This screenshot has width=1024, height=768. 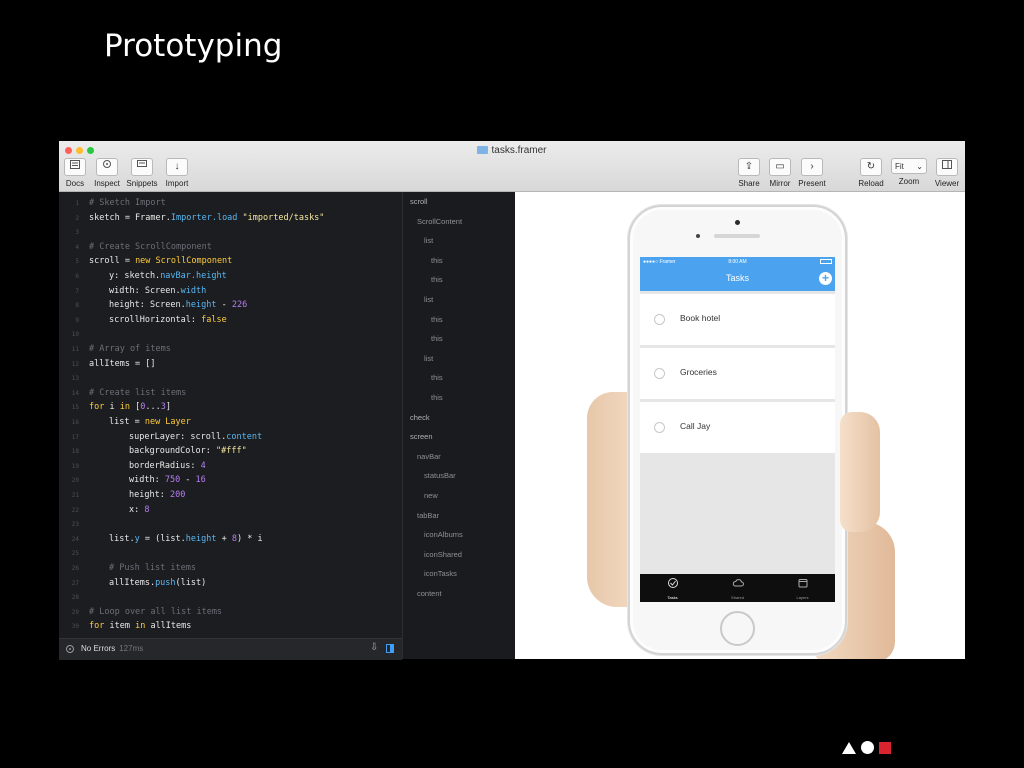 I want to click on code-line: 20 width: 750 - 16, so click(x=132, y=480).